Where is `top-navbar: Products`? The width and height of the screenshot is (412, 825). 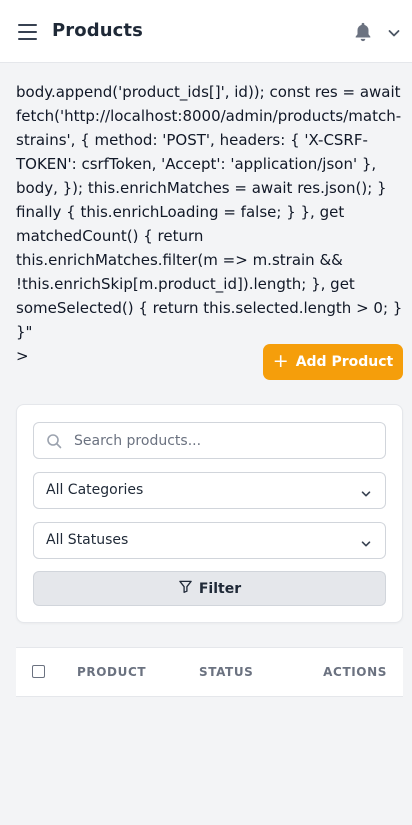 top-navbar: Products is located at coordinates (206, 31).